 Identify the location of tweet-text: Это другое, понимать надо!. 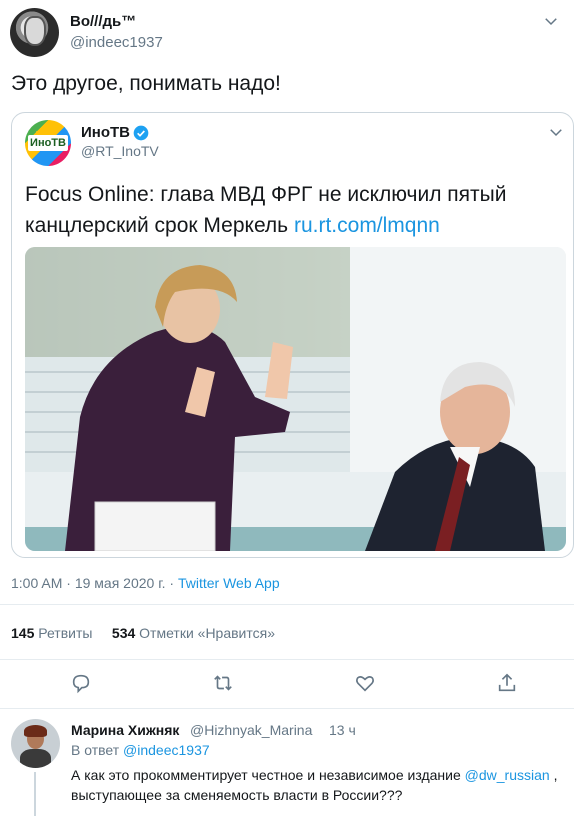
(146, 83).